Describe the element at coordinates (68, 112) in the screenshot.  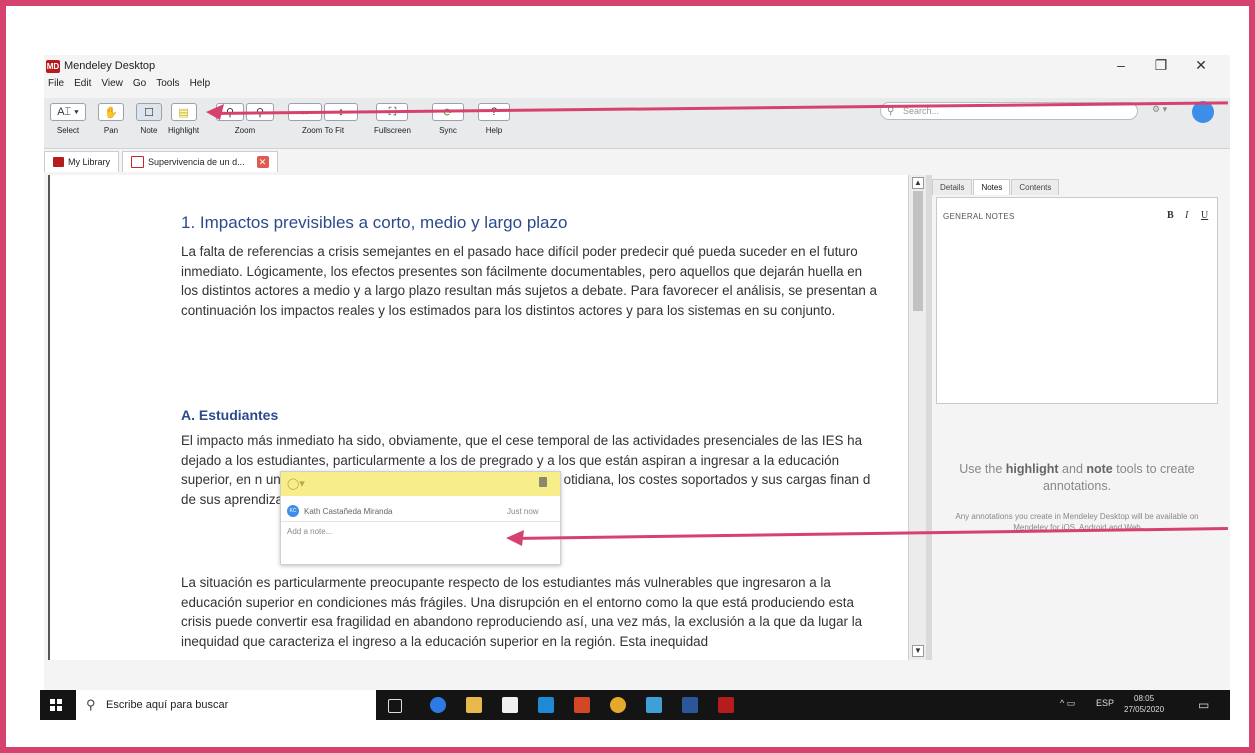
I see `text-cursor-icon: A⌶ ▾` at that location.